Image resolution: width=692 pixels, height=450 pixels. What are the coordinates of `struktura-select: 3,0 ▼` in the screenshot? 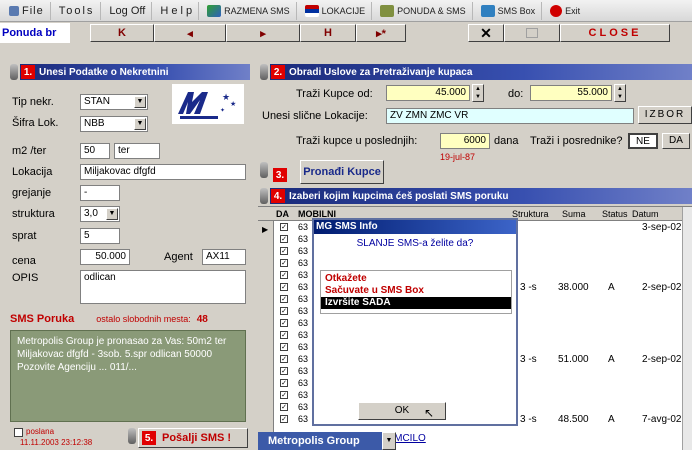 It's located at (100, 214).